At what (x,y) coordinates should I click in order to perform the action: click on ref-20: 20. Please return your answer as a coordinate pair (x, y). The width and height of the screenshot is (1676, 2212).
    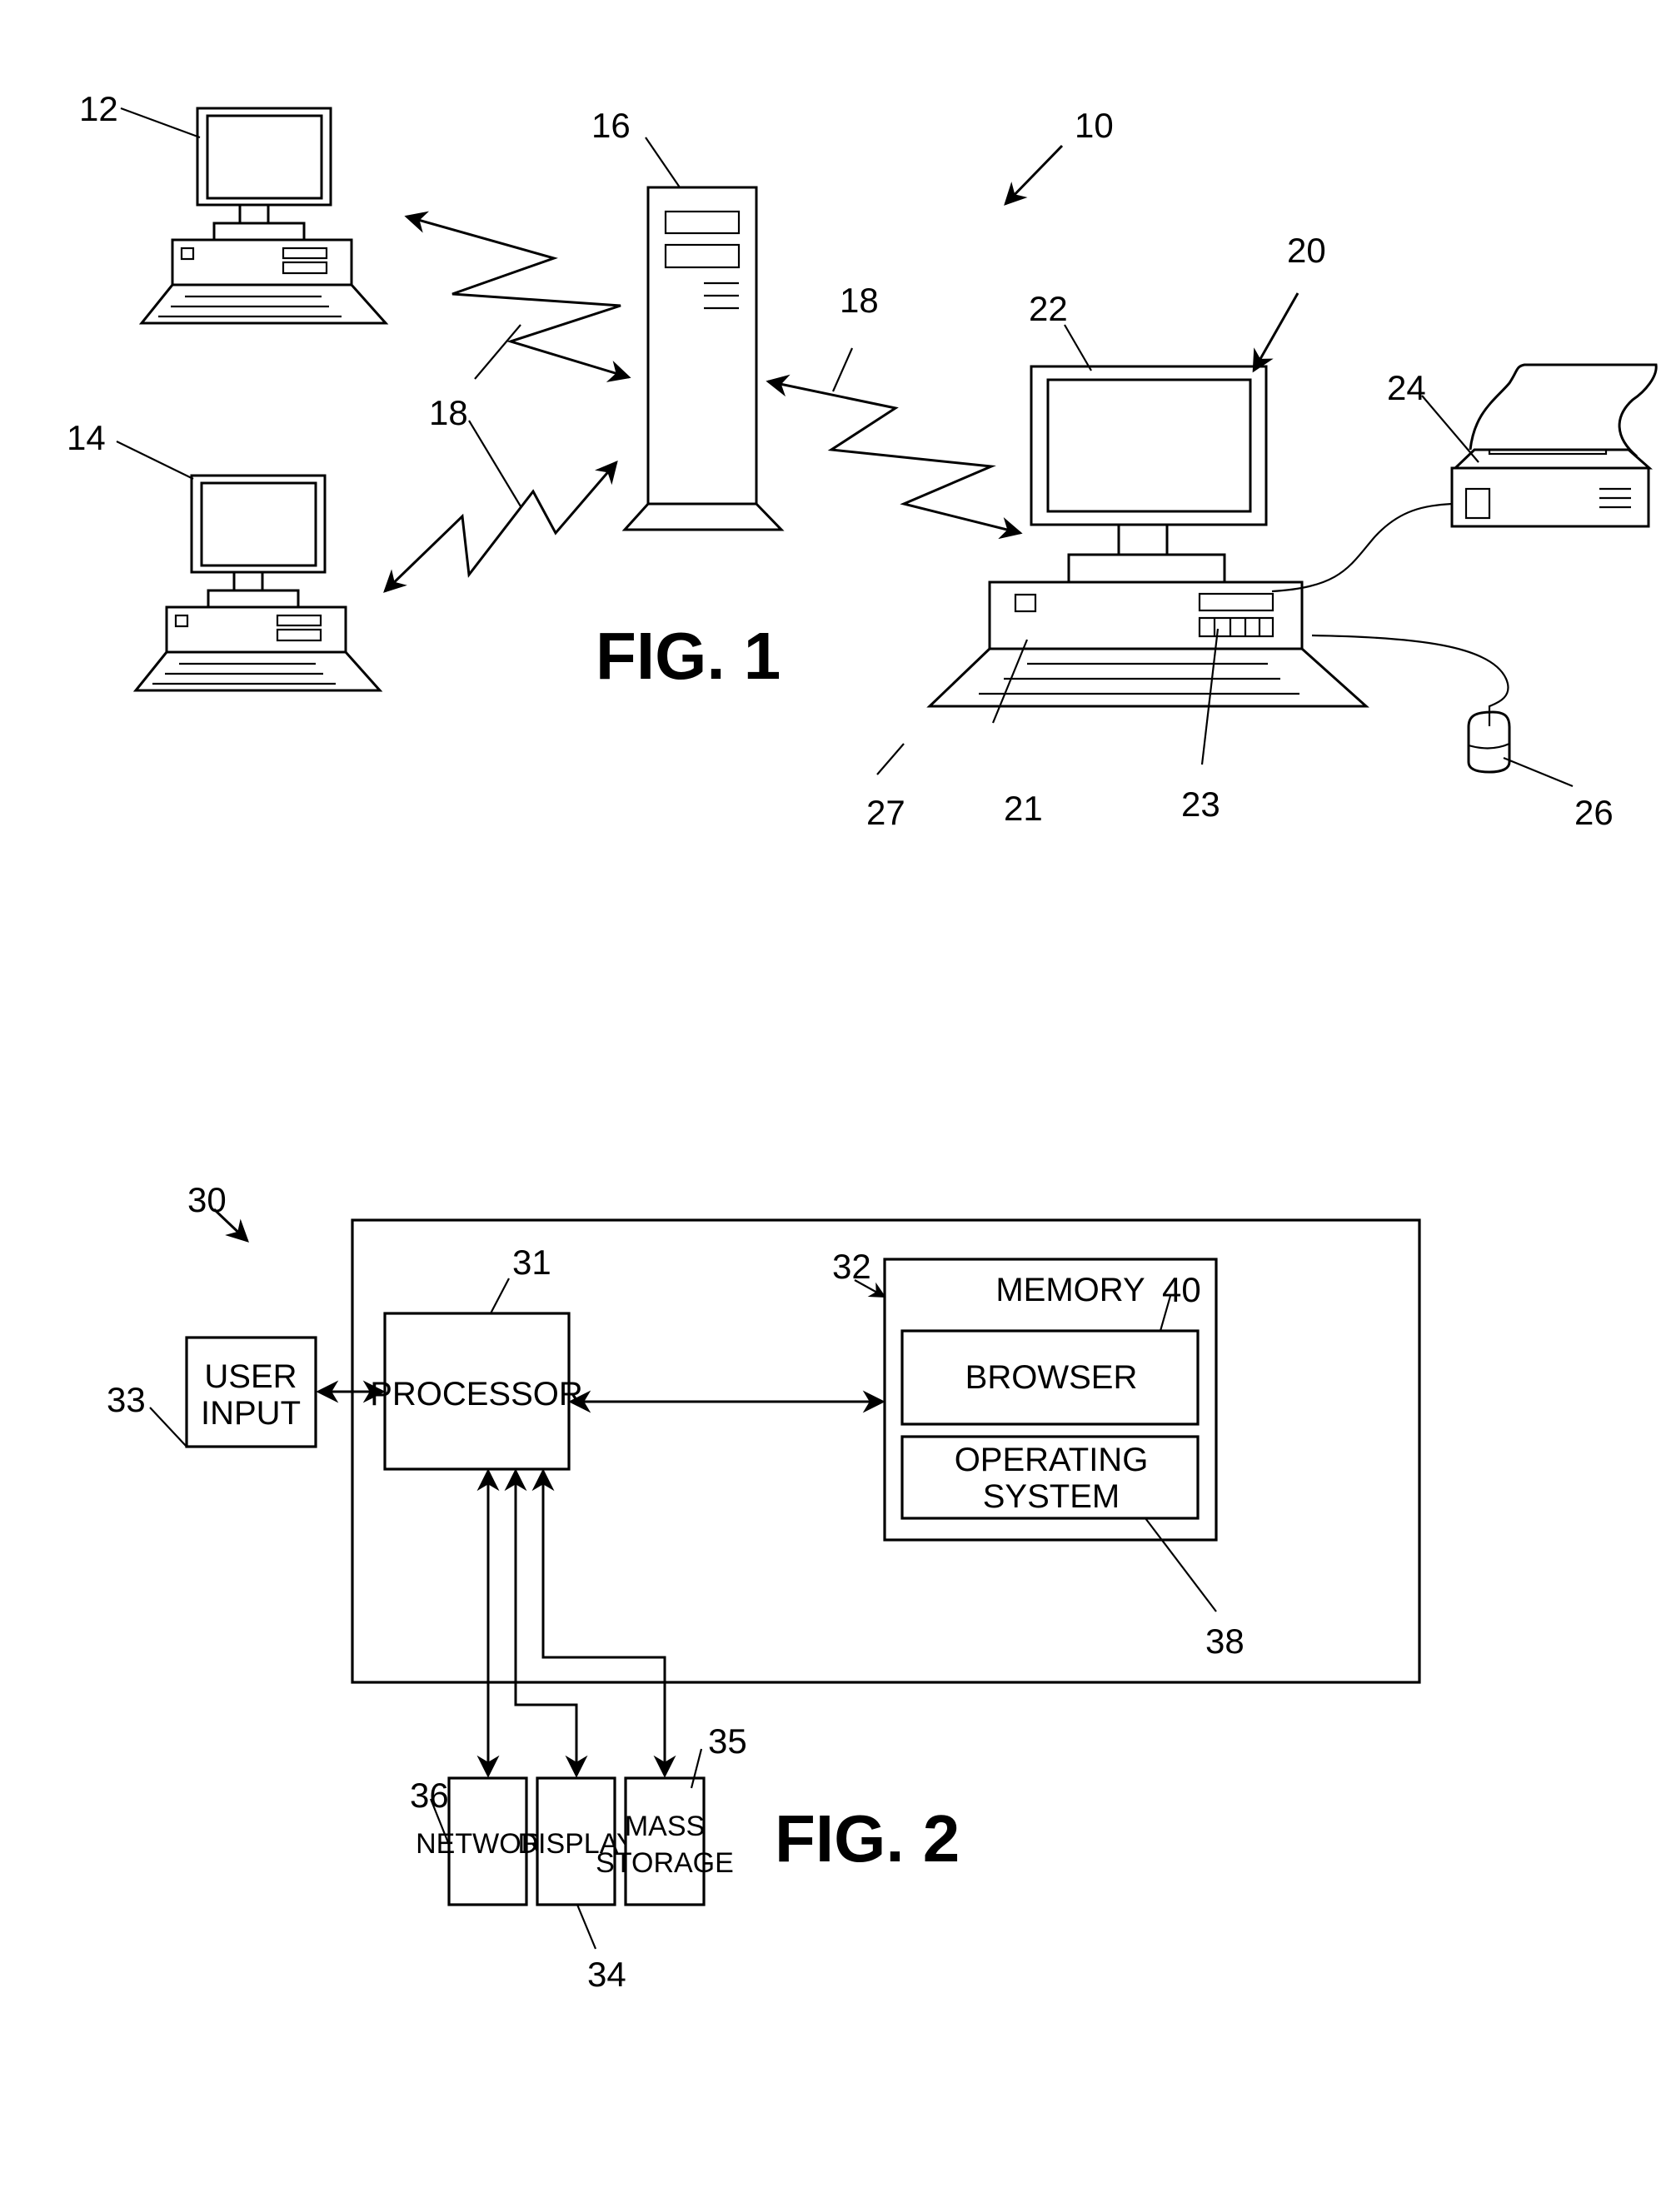
    Looking at the image, I should click on (1306, 250).